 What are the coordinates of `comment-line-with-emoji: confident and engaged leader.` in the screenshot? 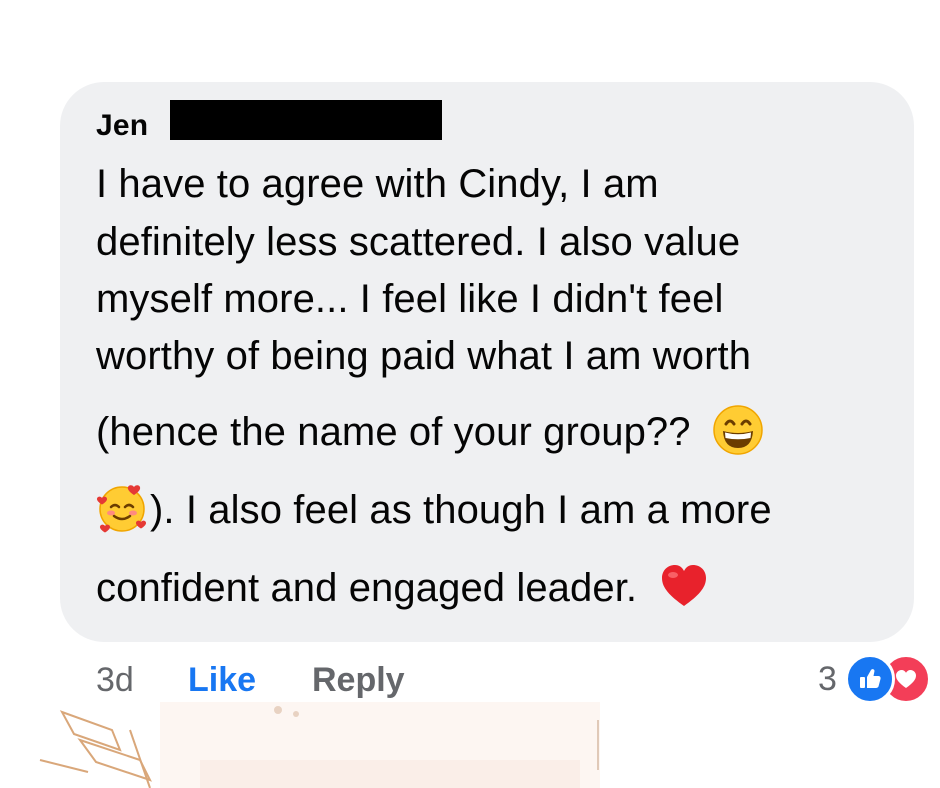 It's located at (403, 590).